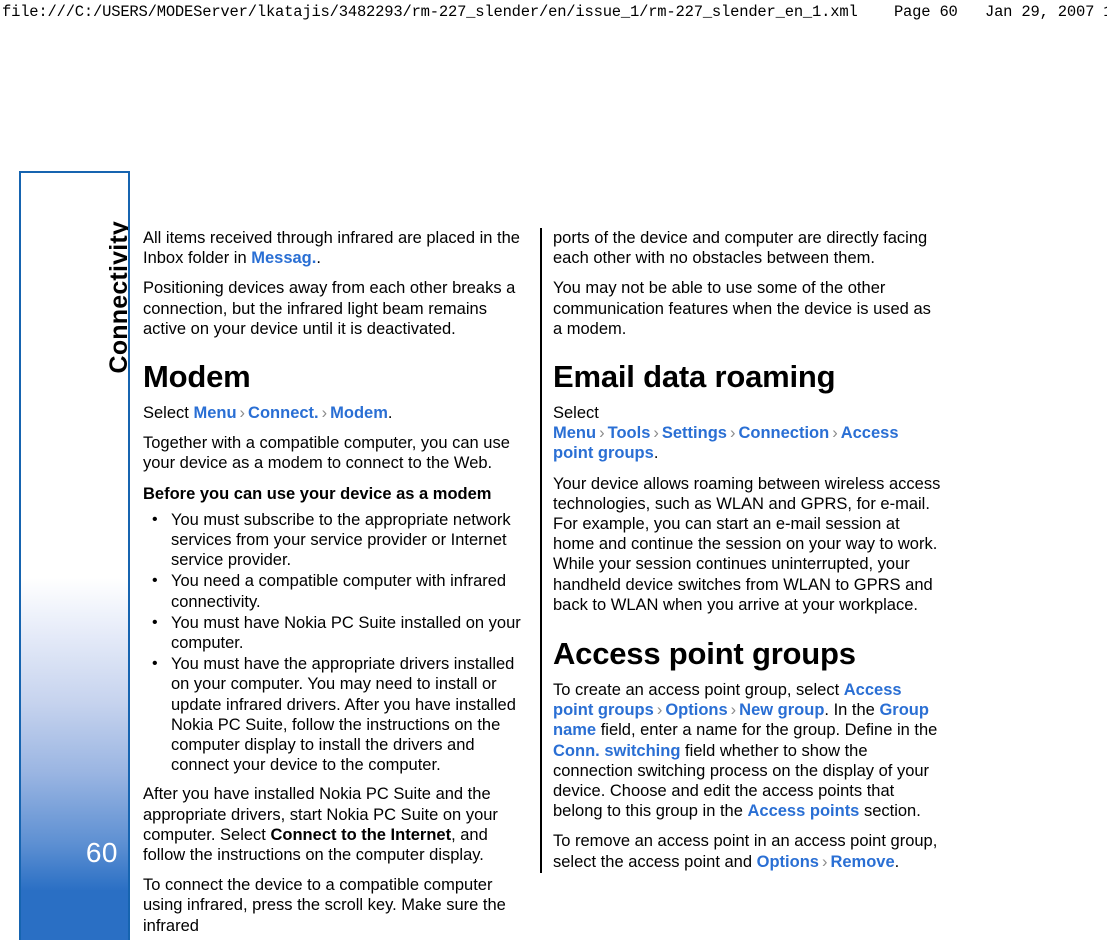 The height and width of the screenshot is (946, 1107). Describe the element at coordinates (1045, 12) in the screenshot. I see `print-header-date: Jan 29, 2007 12:37:36 PM` at that location.